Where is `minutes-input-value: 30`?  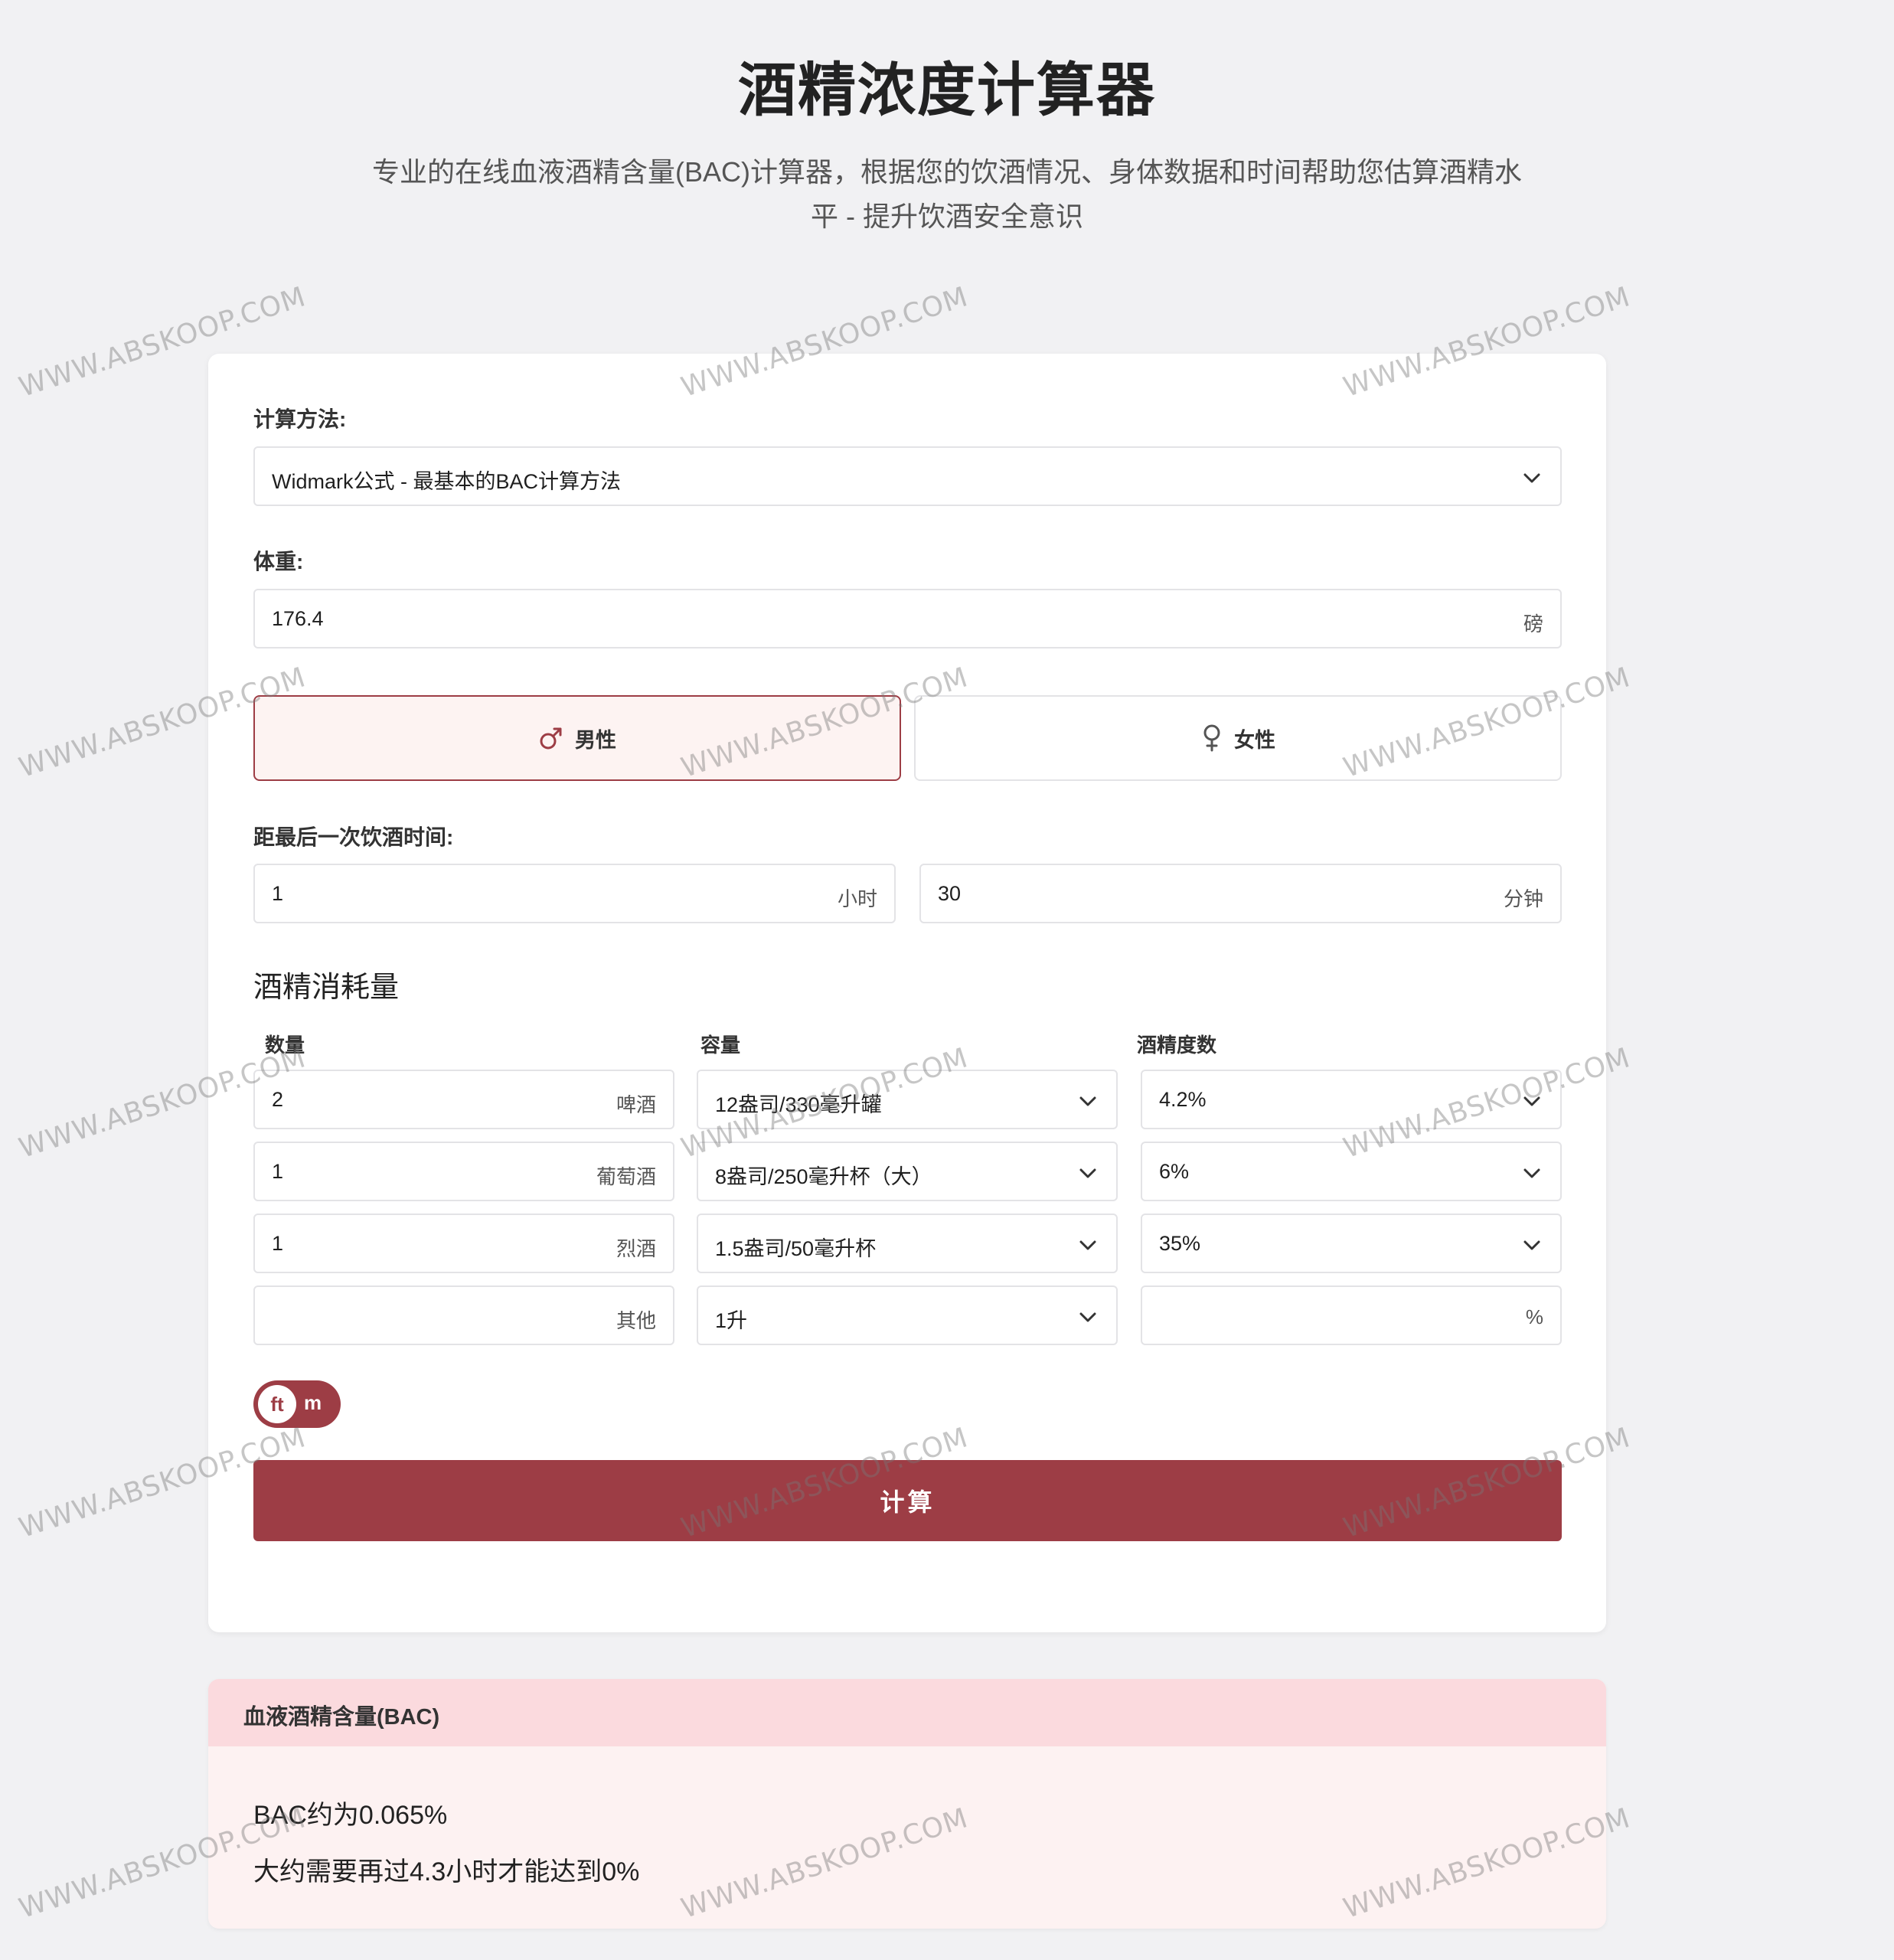 minutes-input-value: 30 is located at coordinates (950, 893).